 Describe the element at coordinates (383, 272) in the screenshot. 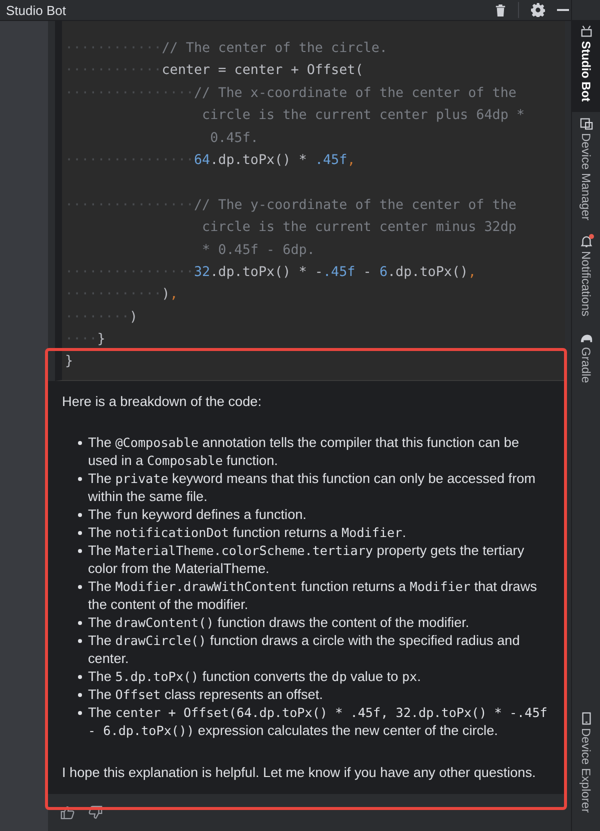

I see `code-text: 6` at that location.